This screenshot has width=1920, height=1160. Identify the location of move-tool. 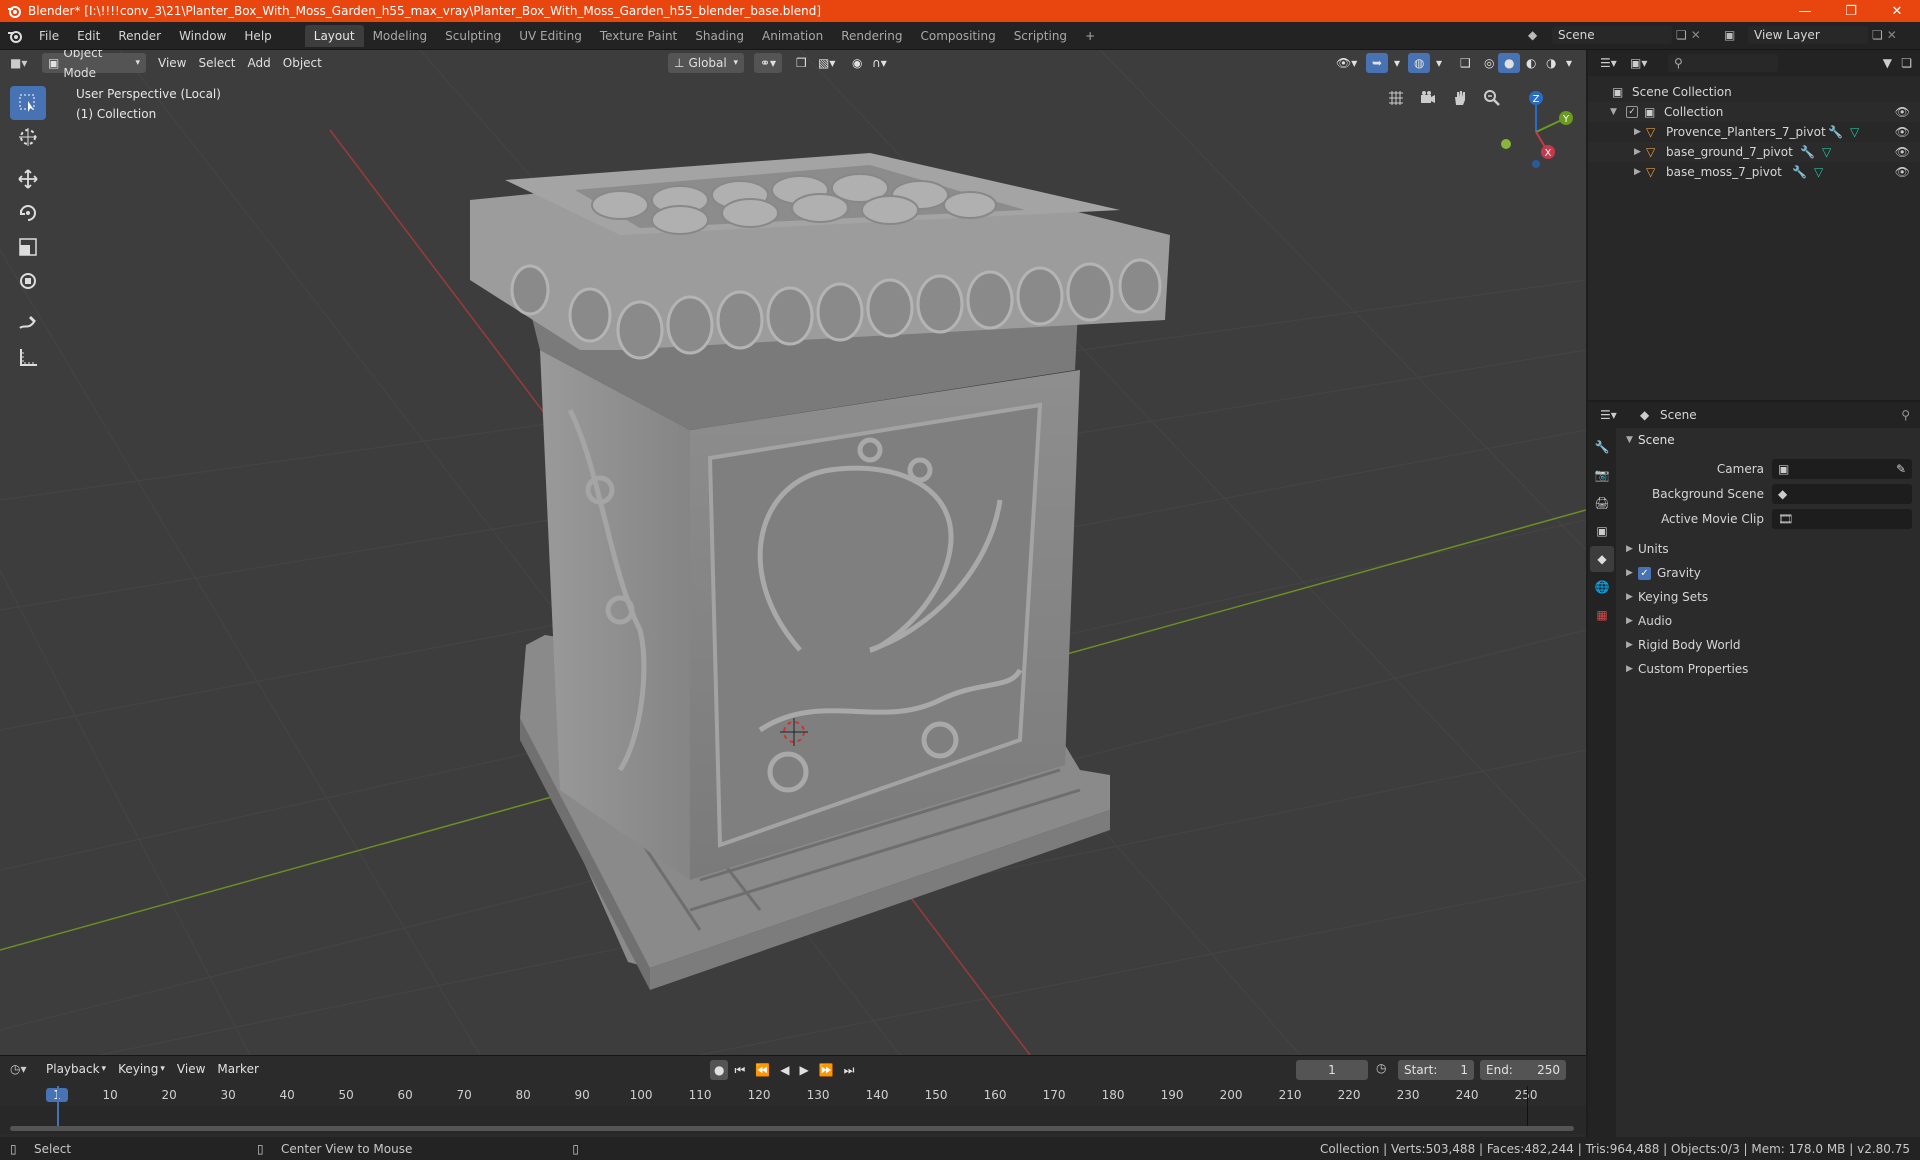
(28, 179).